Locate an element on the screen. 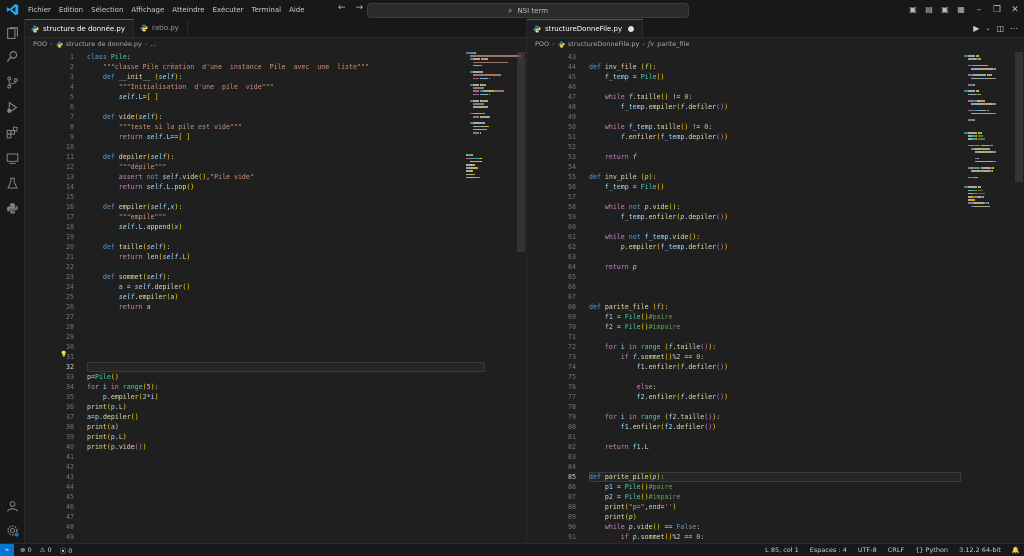 The height and width of the screenshot is (556, 1024). code-token: = is located at coordinates (634, 77).